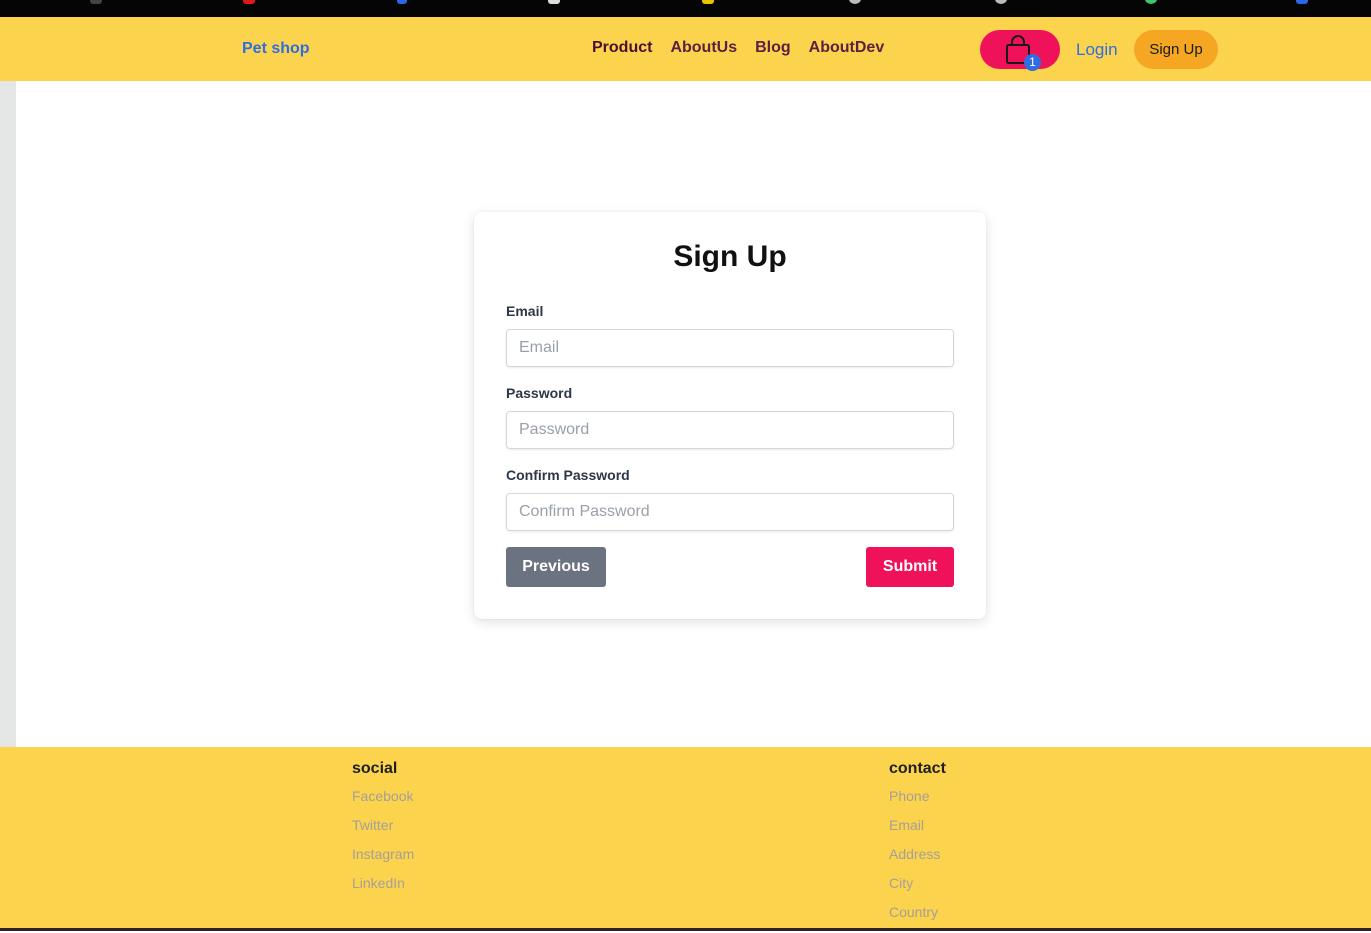 This screenshot has height=933, width=1371. What do you see at coordinates (8, 414) in the screenshot?
I see `left-scroll-gutter` at bounding box center [8, 414].